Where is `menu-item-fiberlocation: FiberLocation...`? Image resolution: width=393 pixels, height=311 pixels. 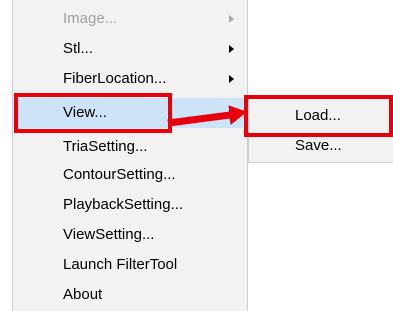
menu-item-fiberlocation: FiberLocation... is located at coordinates (130, 79).